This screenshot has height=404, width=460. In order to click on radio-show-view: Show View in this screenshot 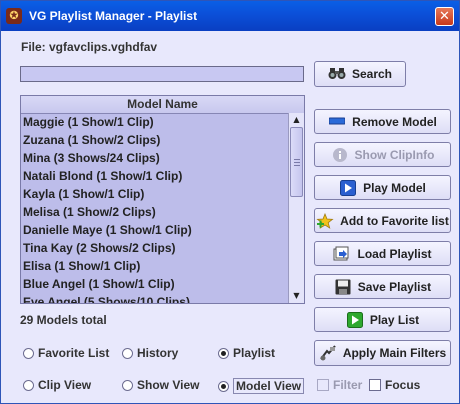, I will do `click(160, 385)`.